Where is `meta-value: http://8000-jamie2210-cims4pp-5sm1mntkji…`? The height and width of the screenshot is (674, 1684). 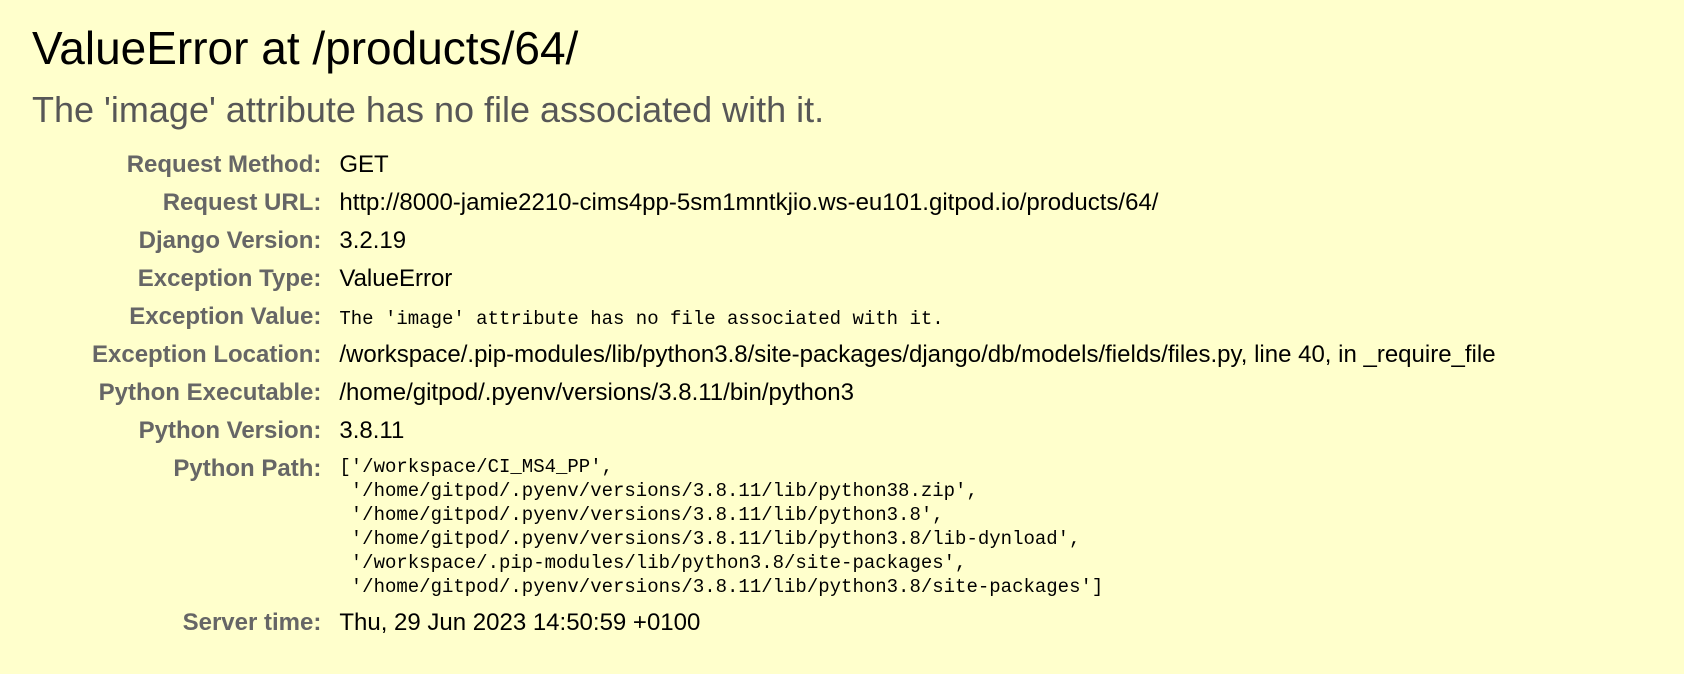
meta-value: http://8000-jamie2210-cims4pp-5sm1mntkji… is located at coordinates (749, 202).